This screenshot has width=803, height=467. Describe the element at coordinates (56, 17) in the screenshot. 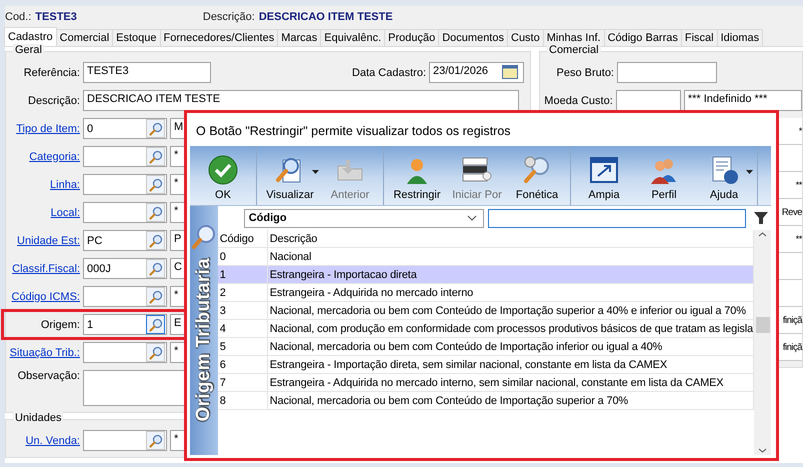

I see `code-value: TESTE3` at that location.